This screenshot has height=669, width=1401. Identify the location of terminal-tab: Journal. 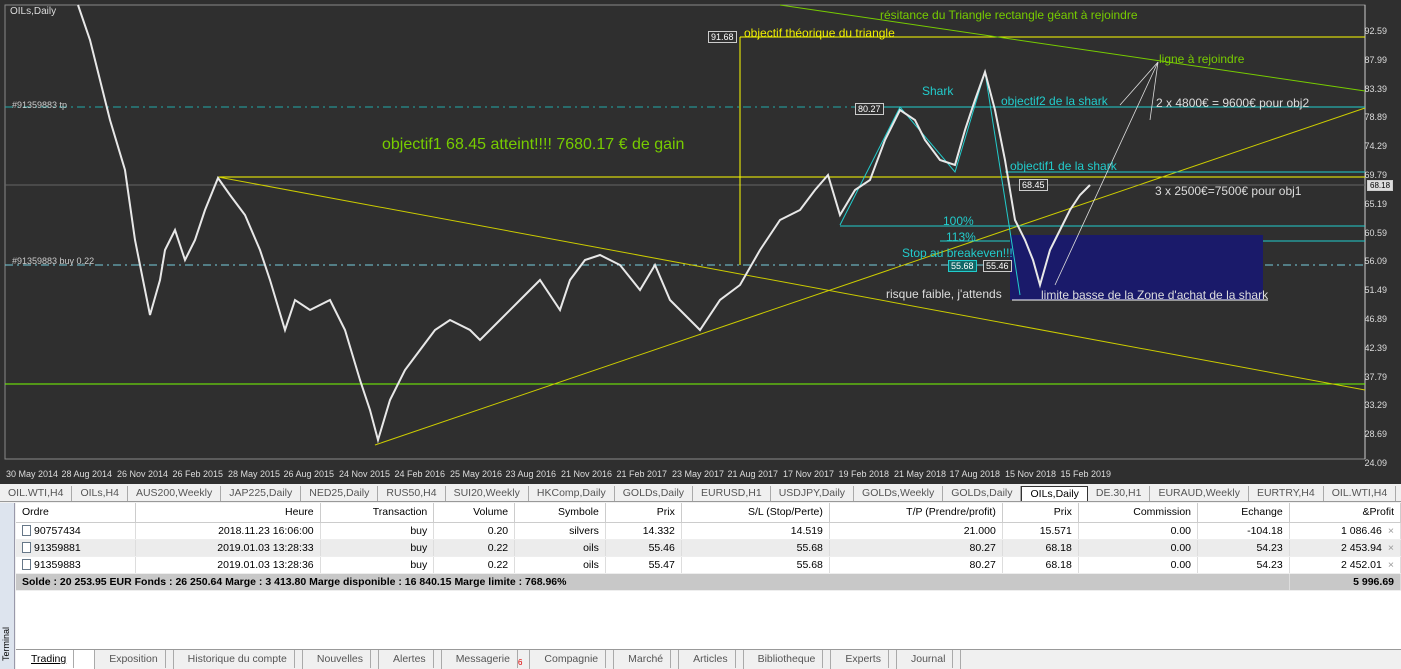
(929, 659).